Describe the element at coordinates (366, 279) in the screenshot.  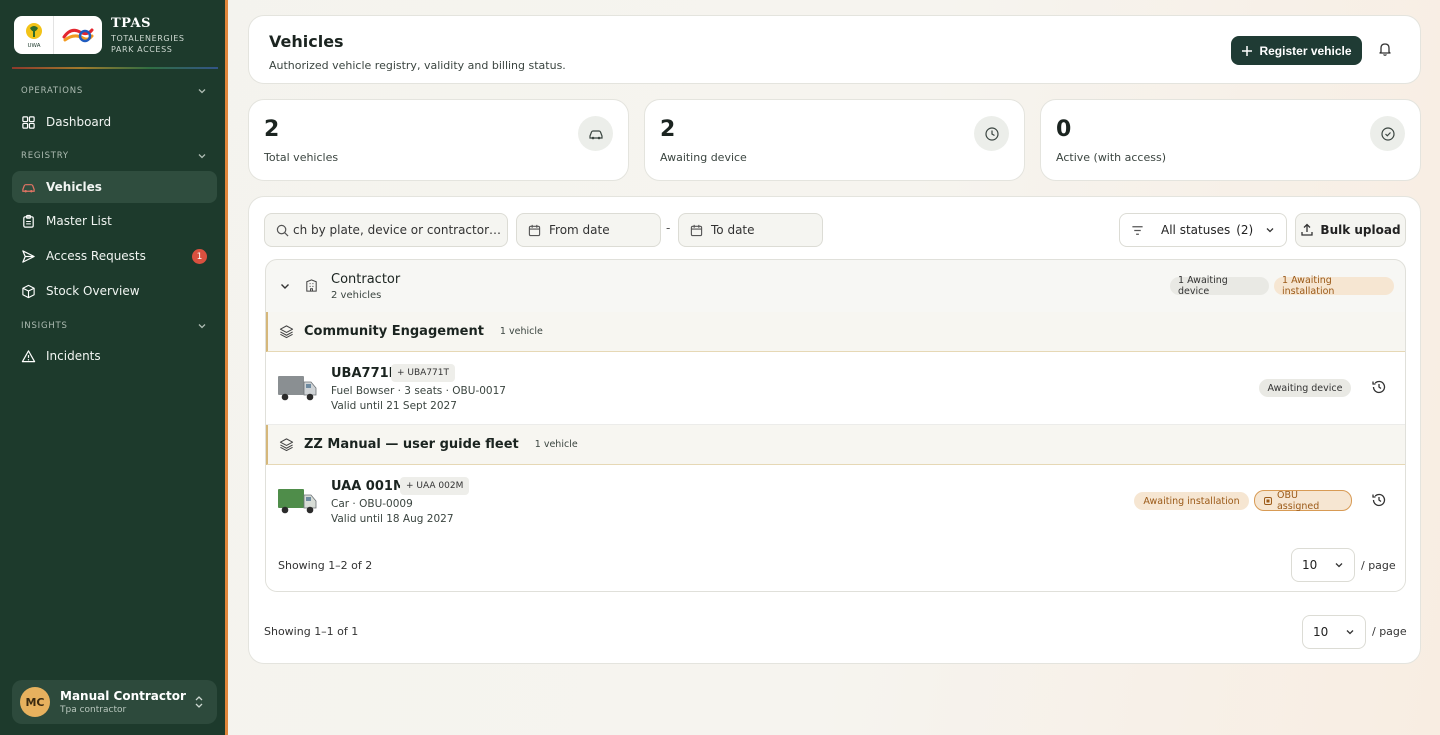
I see `group-title: Contractor` at that location.